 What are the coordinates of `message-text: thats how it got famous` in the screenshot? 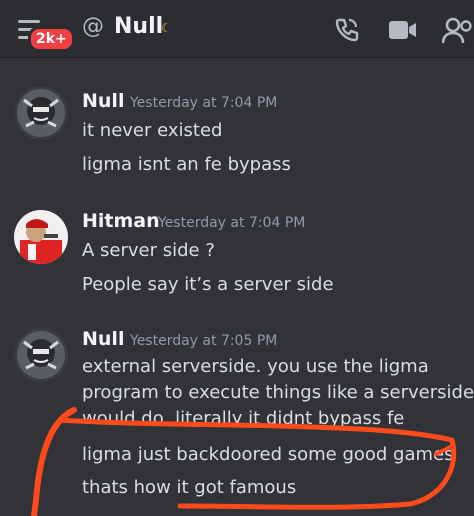 It's located at (189, 487).